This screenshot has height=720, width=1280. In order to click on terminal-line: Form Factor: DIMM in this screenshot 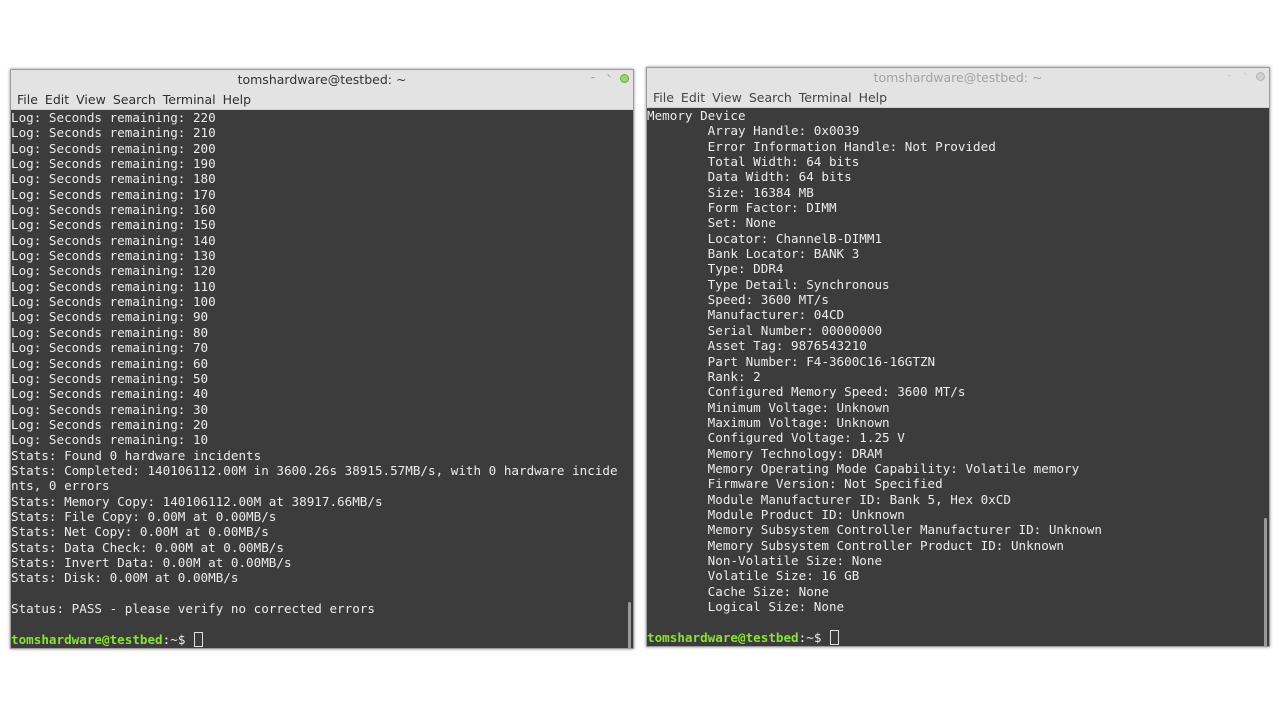, I will do `click(742, 208)`.